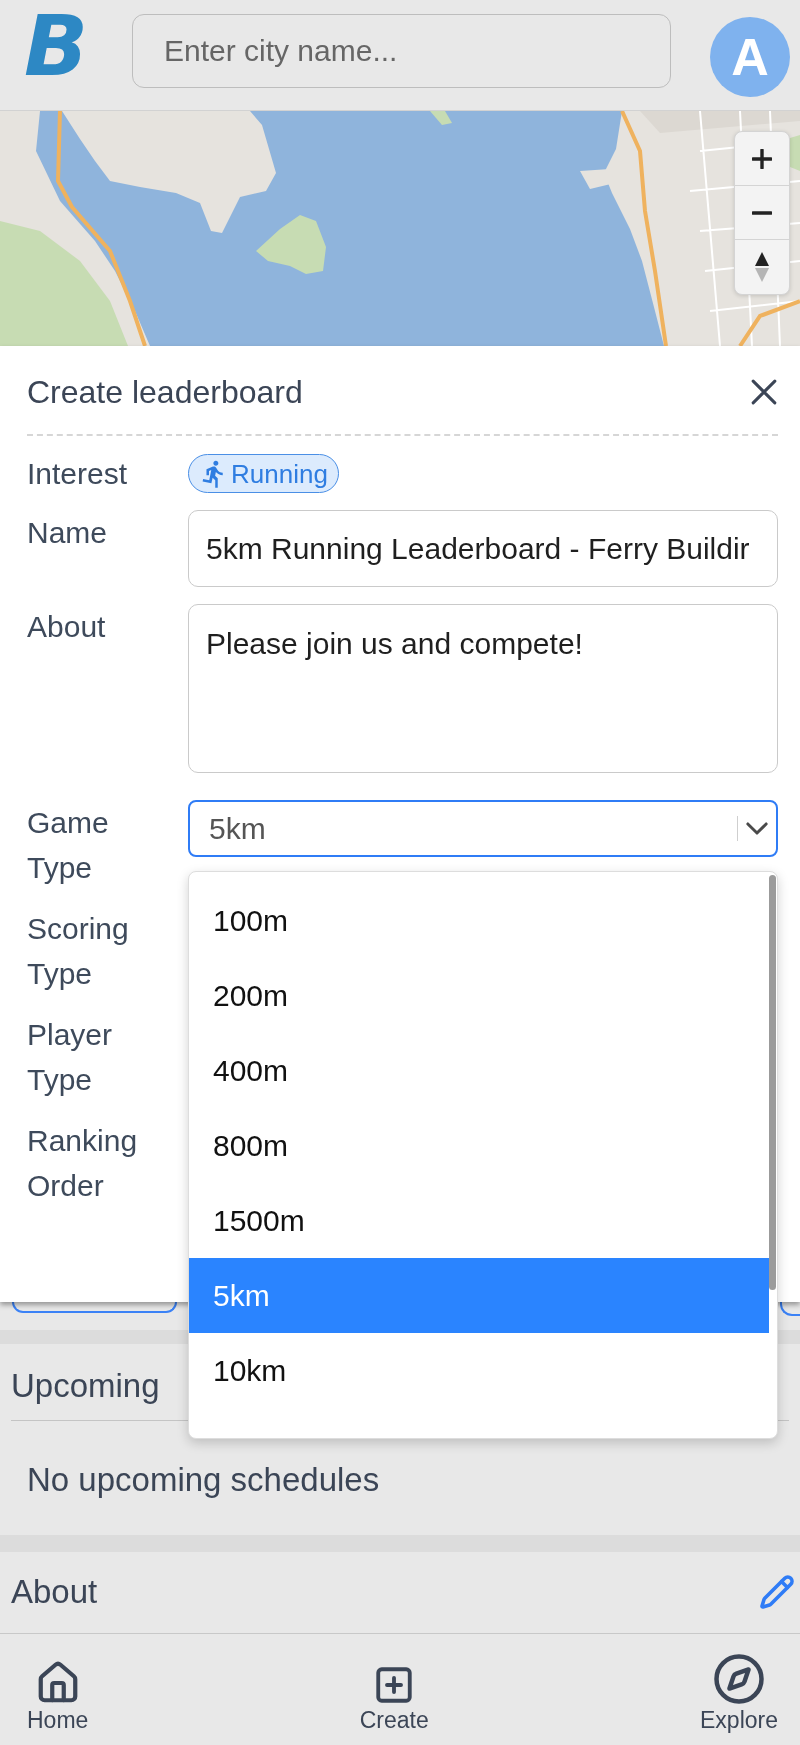  I want to click on pencil-icon, so click(777, 1592).